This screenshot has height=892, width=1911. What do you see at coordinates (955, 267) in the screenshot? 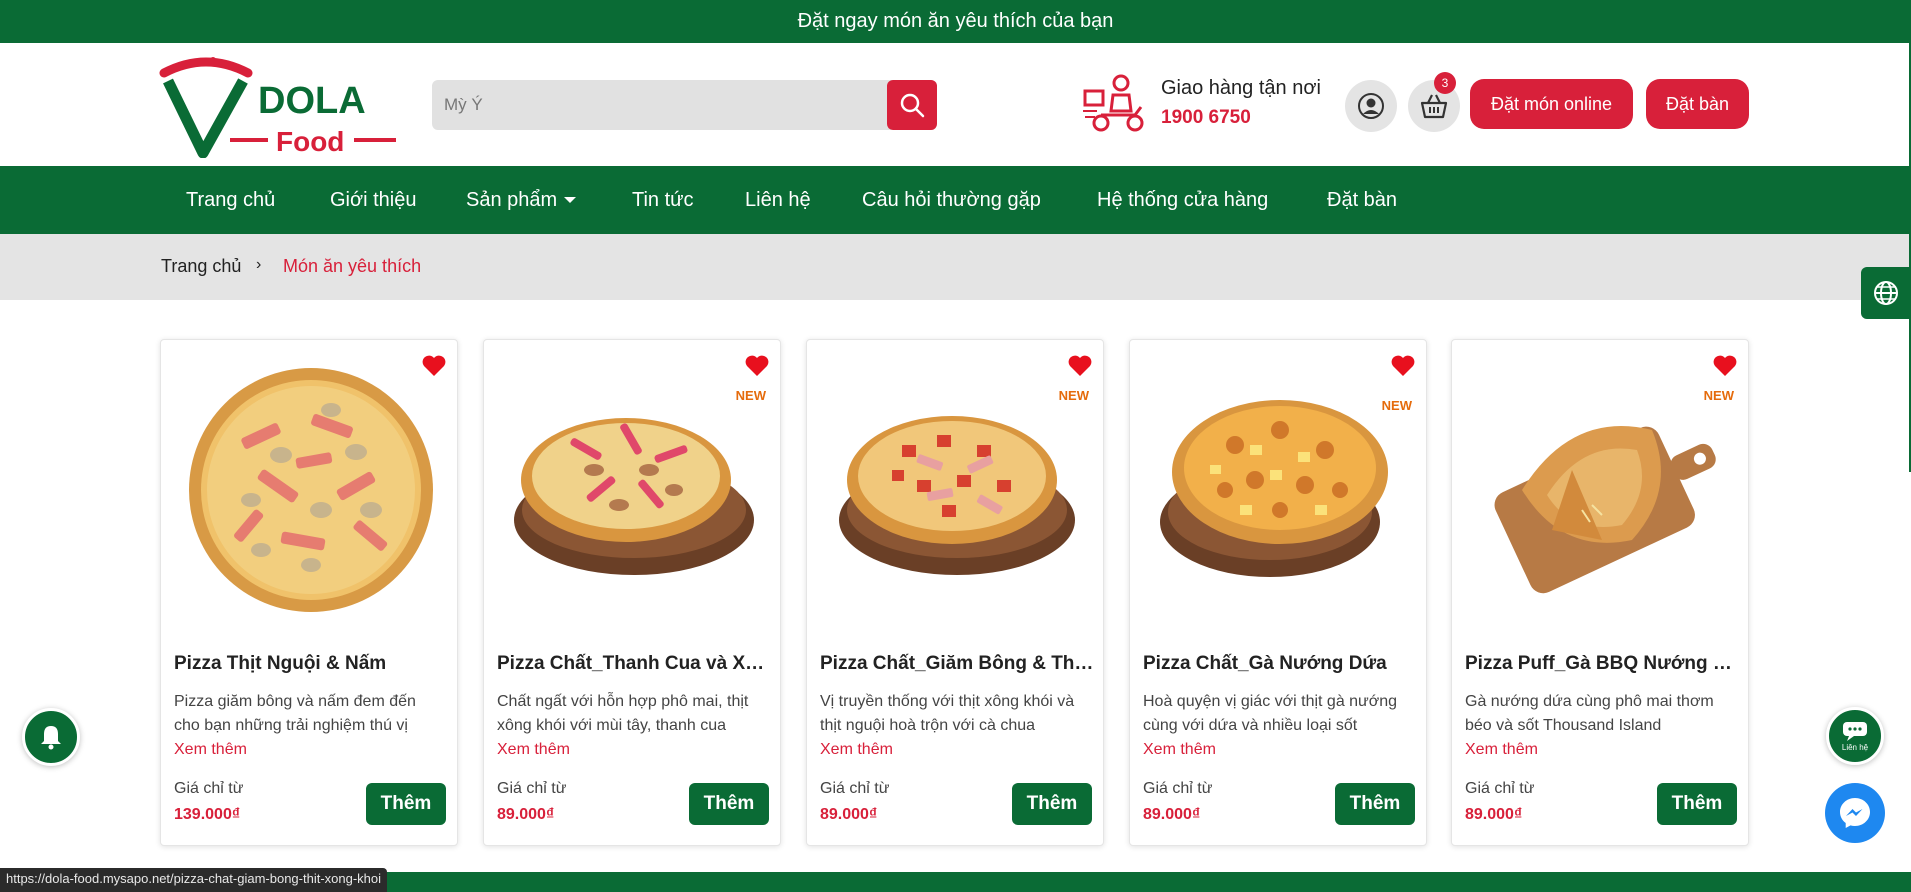
I see `breadcrumb: Trang chủ › Món ăn yêu thích` at bounding box center [955, 267].